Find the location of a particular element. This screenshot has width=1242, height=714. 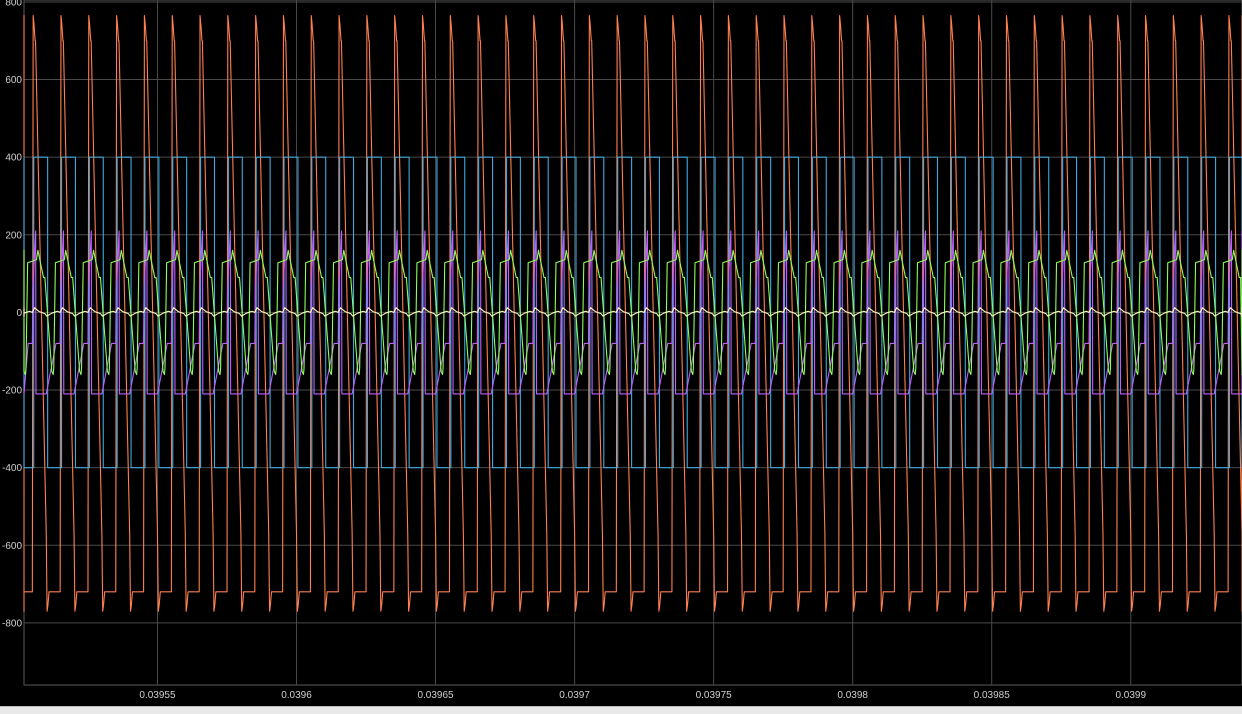

y-tick-label: -400 is located at coordinates (12, 468).